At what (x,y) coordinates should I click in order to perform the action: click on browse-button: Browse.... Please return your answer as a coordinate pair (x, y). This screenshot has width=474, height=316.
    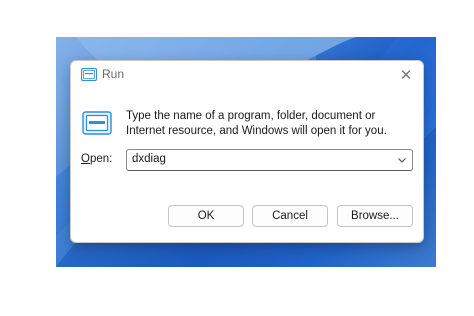
    Looking at the image, I should click on (375, 216).